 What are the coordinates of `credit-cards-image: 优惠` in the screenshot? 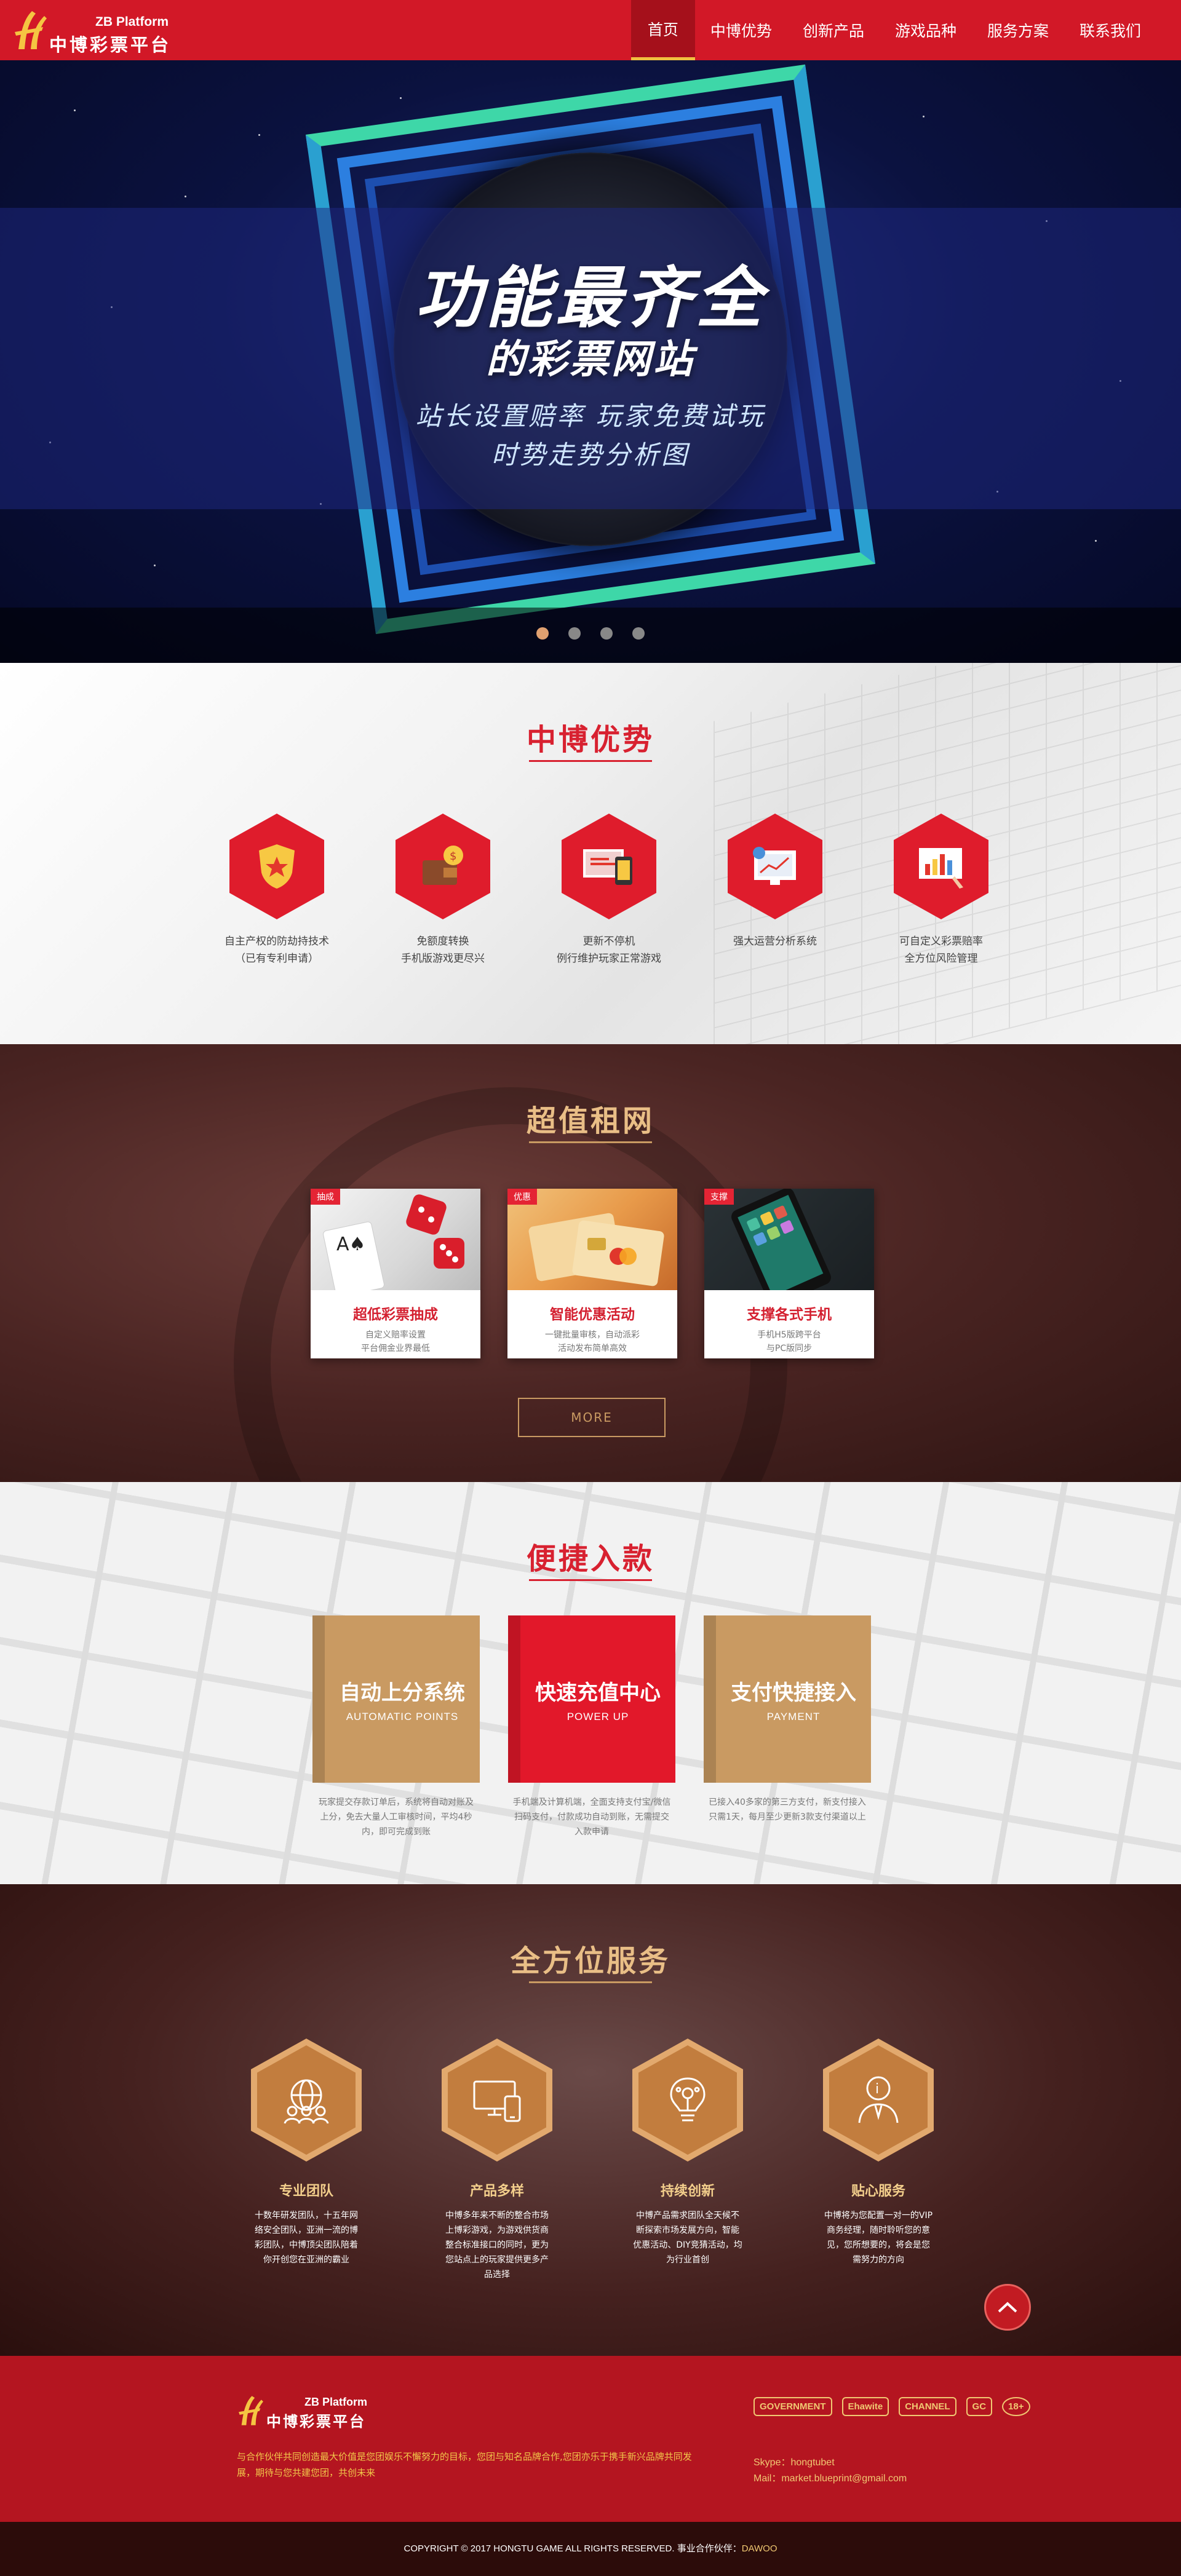 It's located at (592, 1240).